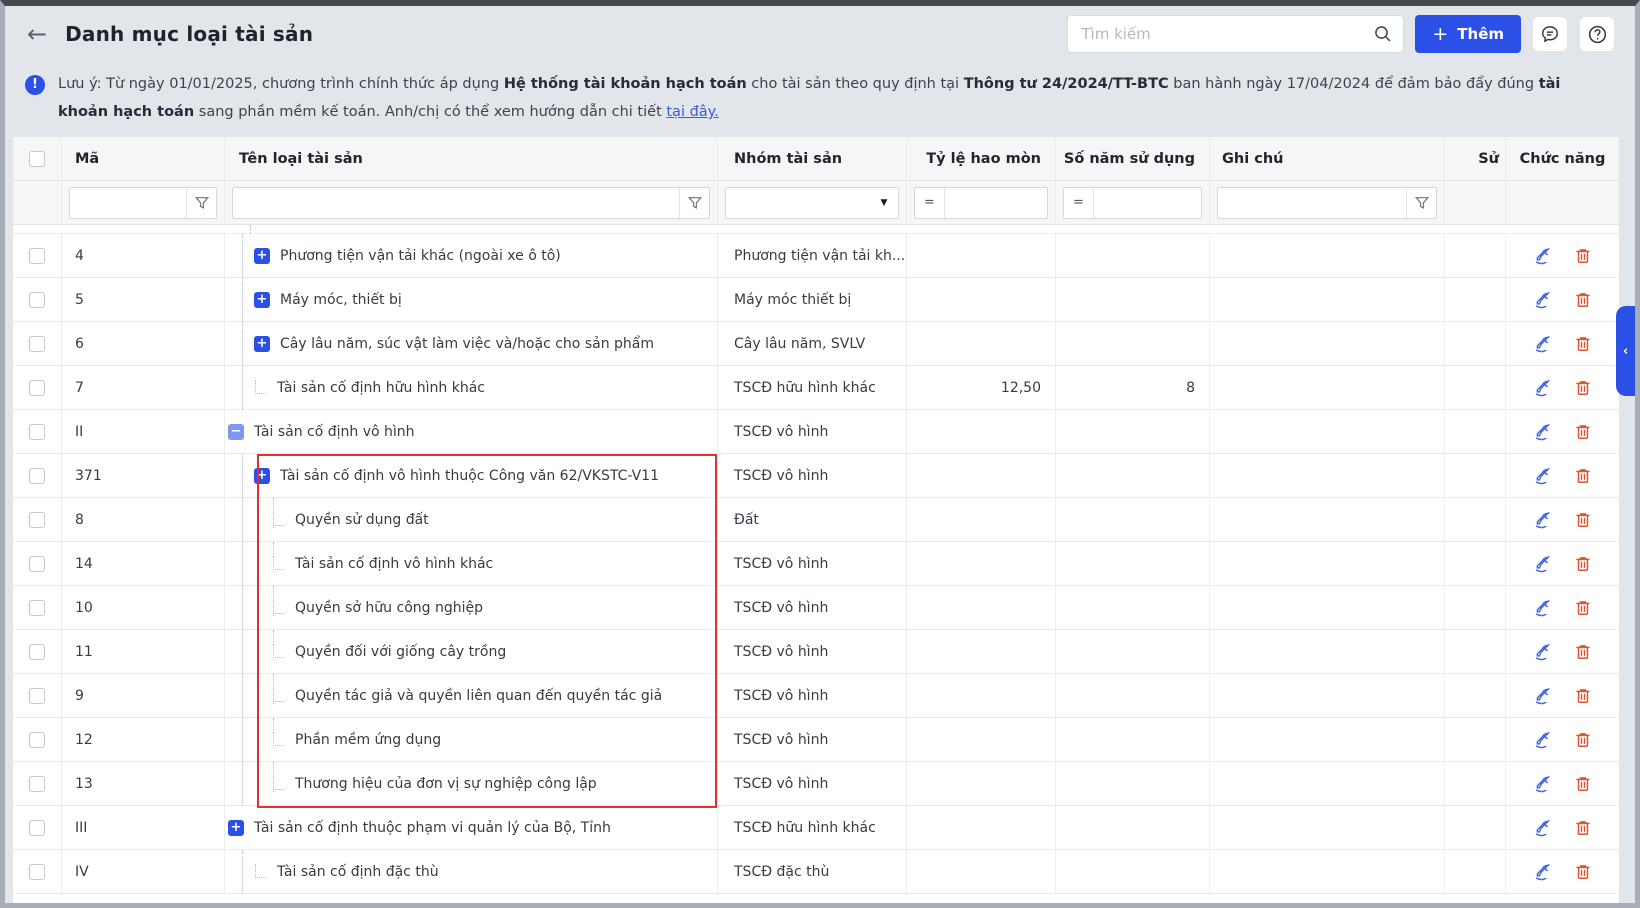 This screenshot has height=908, width=1640. I want to click on side-panel-toggle: ‹, so click(1625, 351).